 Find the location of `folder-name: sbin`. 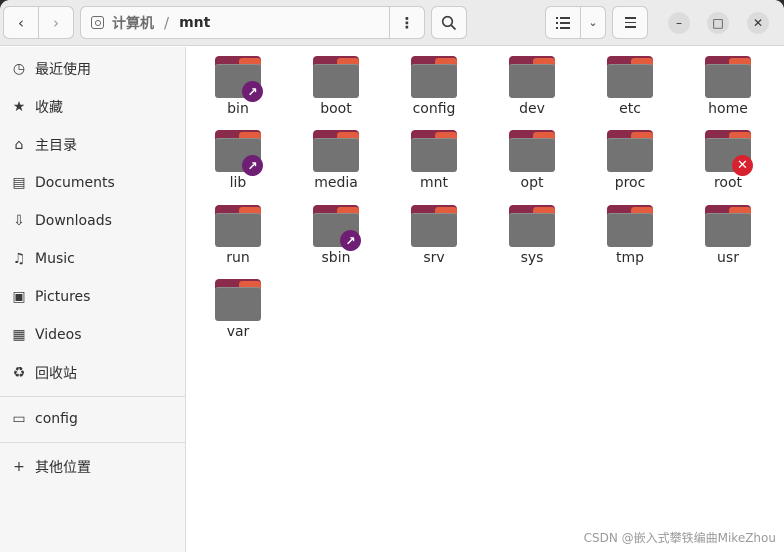

folder-name: sbin is located at coordinates (336, 258).